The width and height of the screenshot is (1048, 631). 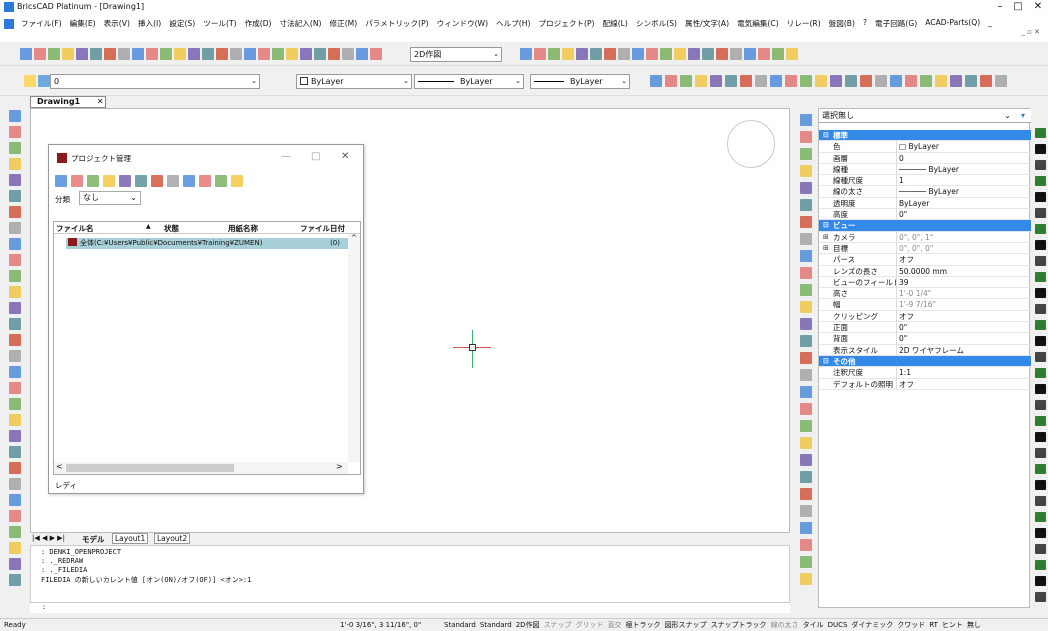 I want to click on view-compass-icon, so click(x=751, y=144).